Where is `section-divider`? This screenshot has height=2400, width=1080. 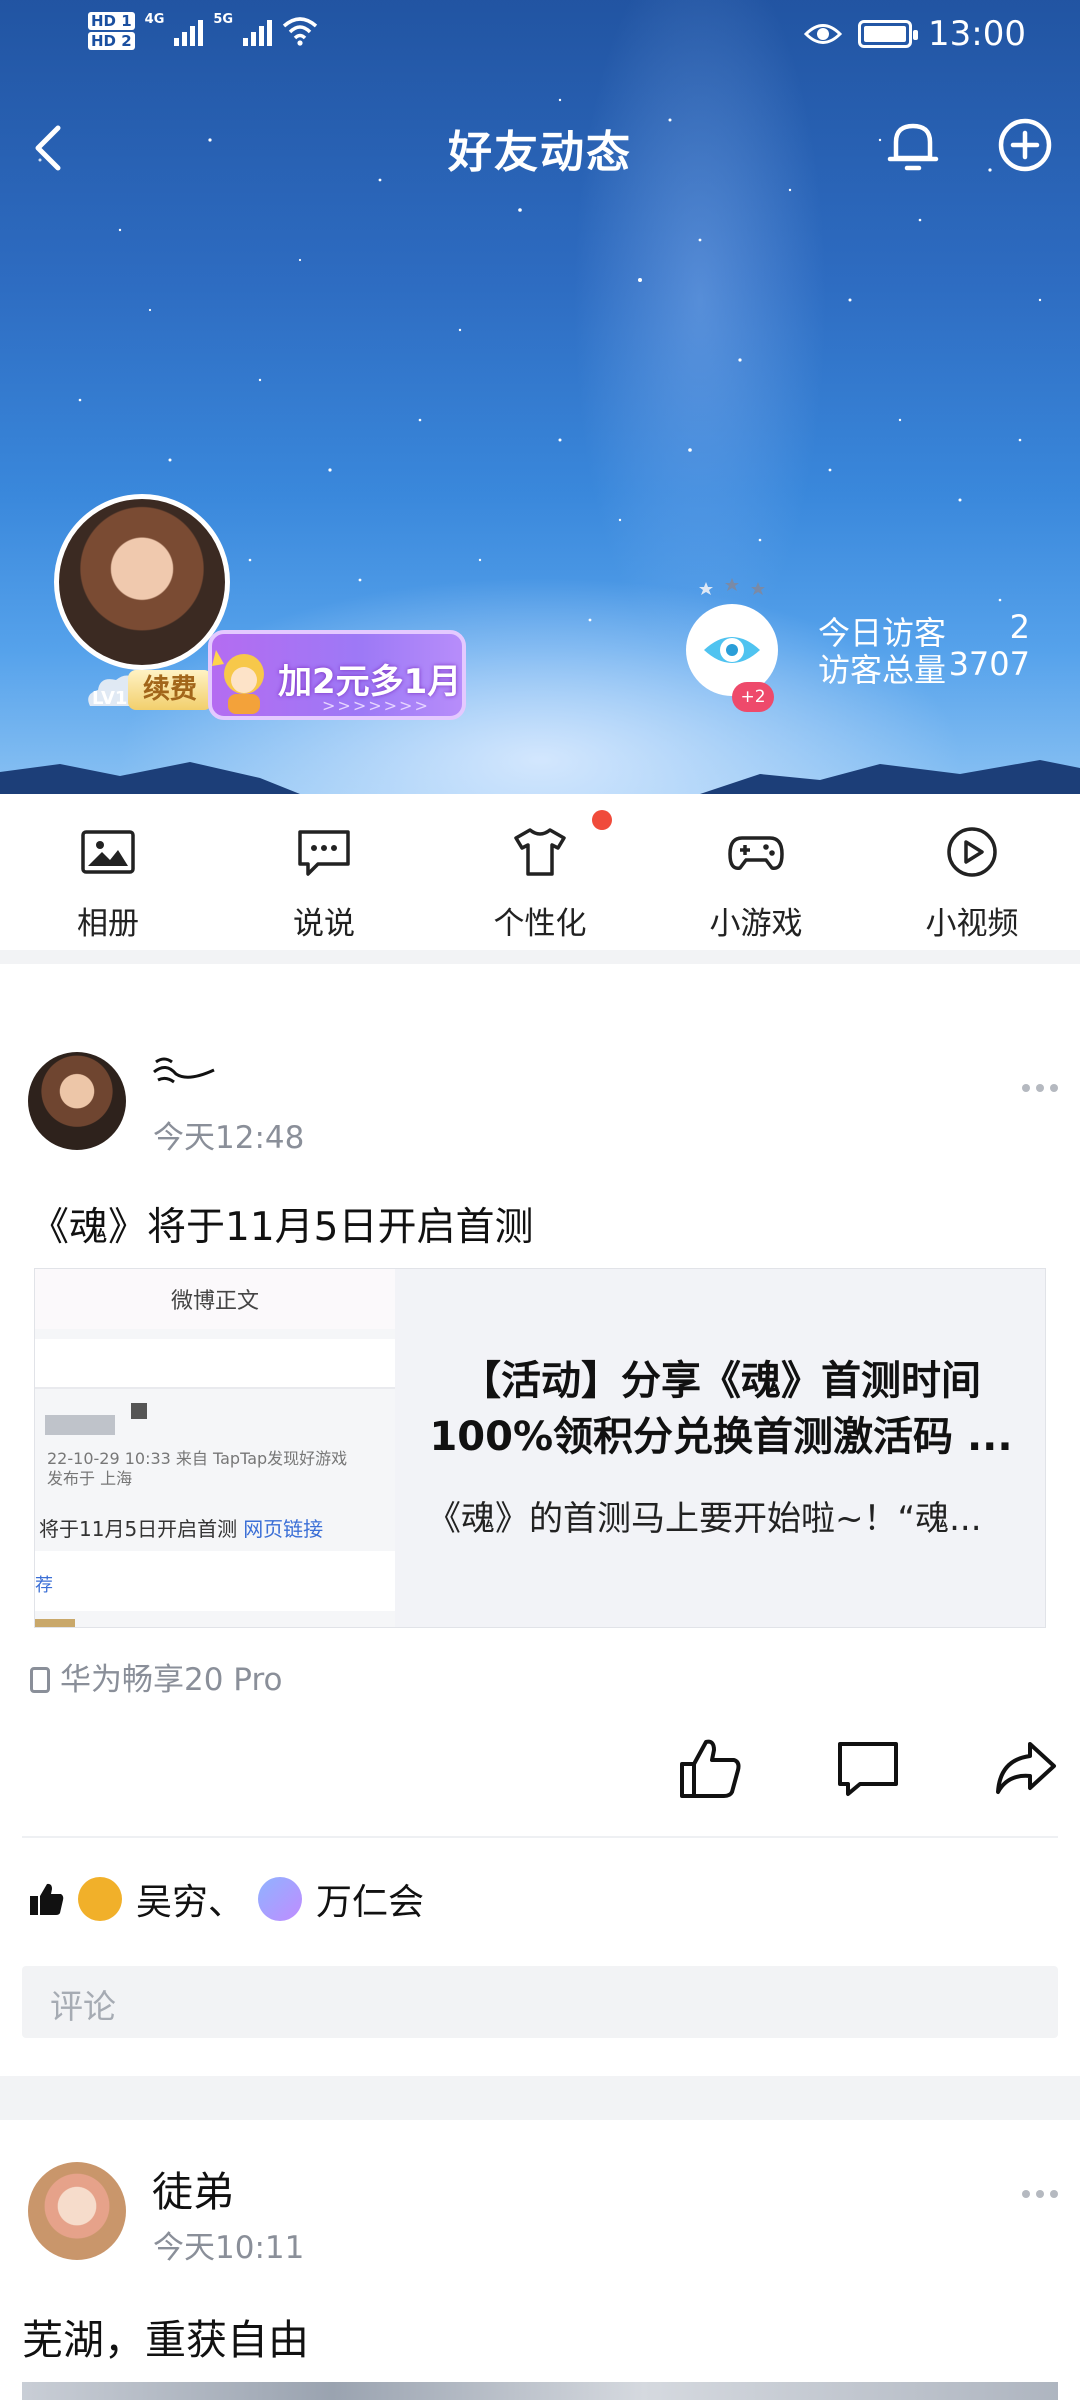 section-divider is located at coordinates (540, 957).